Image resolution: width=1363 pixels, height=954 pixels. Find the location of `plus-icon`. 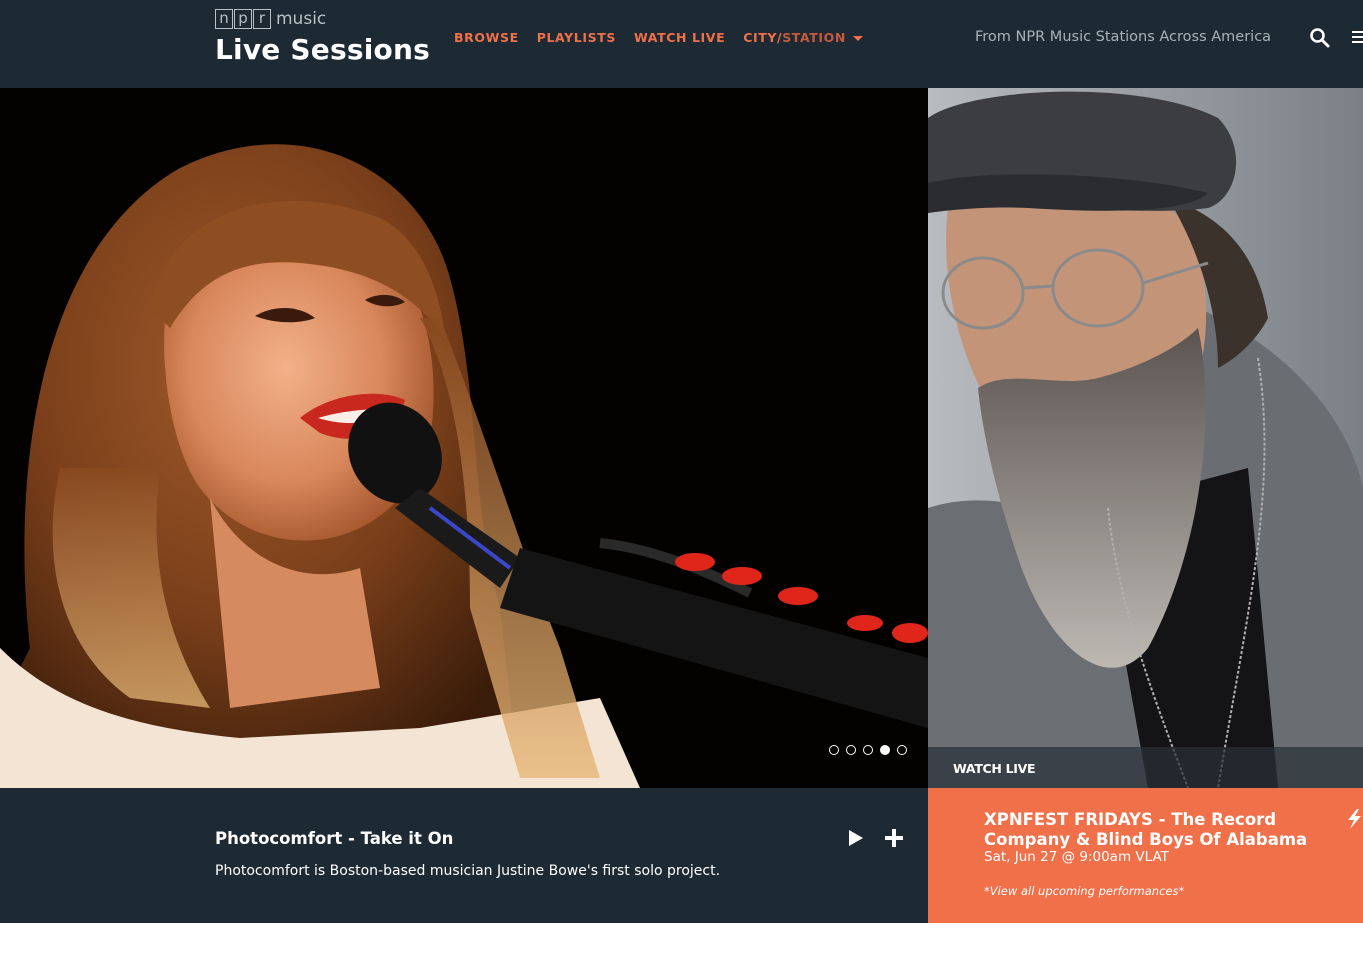

plus-icon is located at coordinates (894, 838).